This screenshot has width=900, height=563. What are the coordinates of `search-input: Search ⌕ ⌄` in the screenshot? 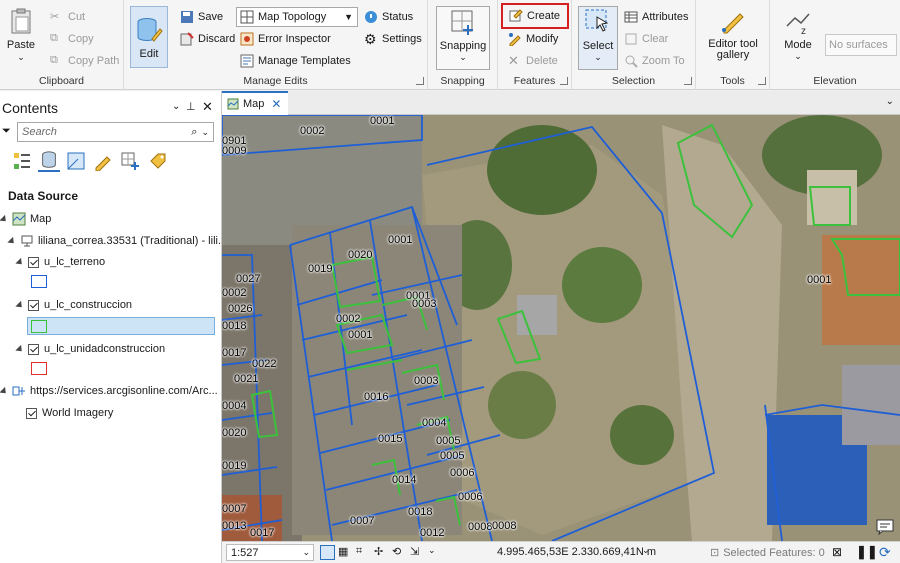 It's located at (115, 132).